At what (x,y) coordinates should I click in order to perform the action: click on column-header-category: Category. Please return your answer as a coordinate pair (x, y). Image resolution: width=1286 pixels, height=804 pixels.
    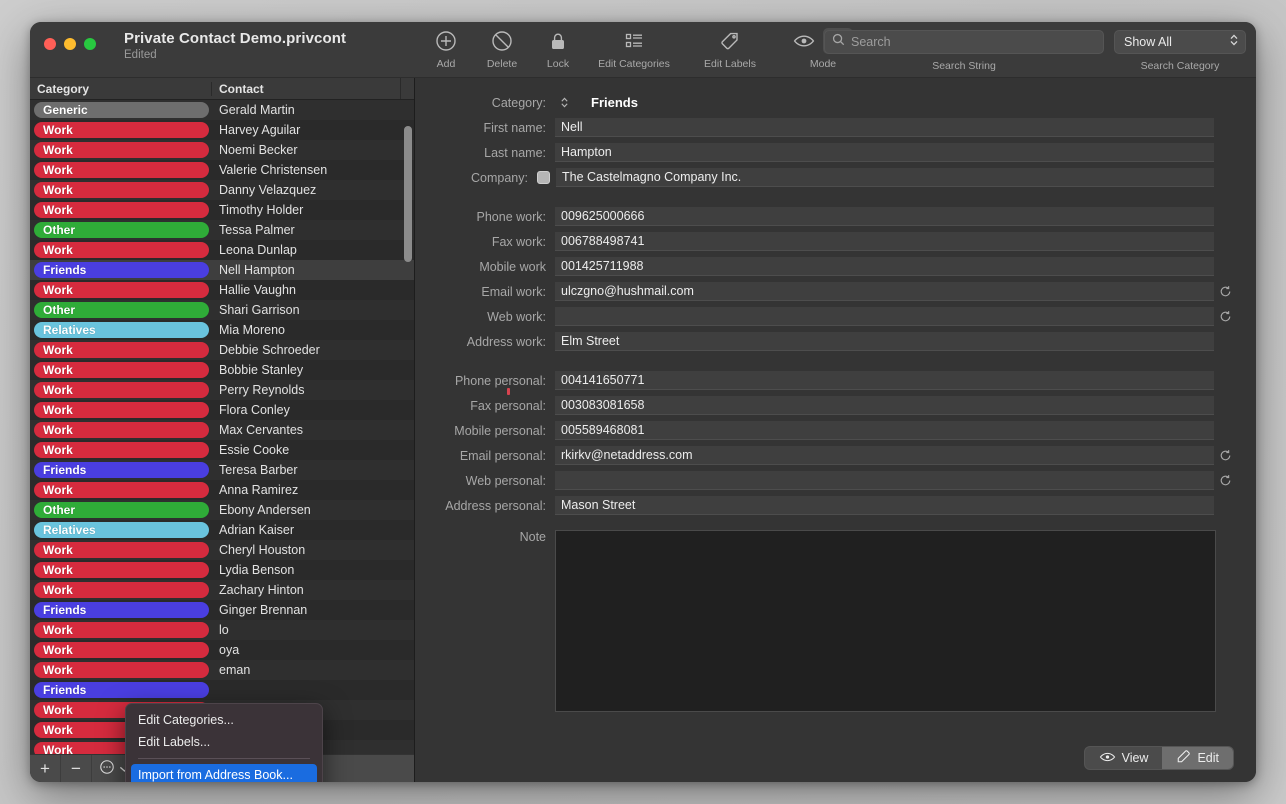
    Looking at the image, I should click on (121, 88).